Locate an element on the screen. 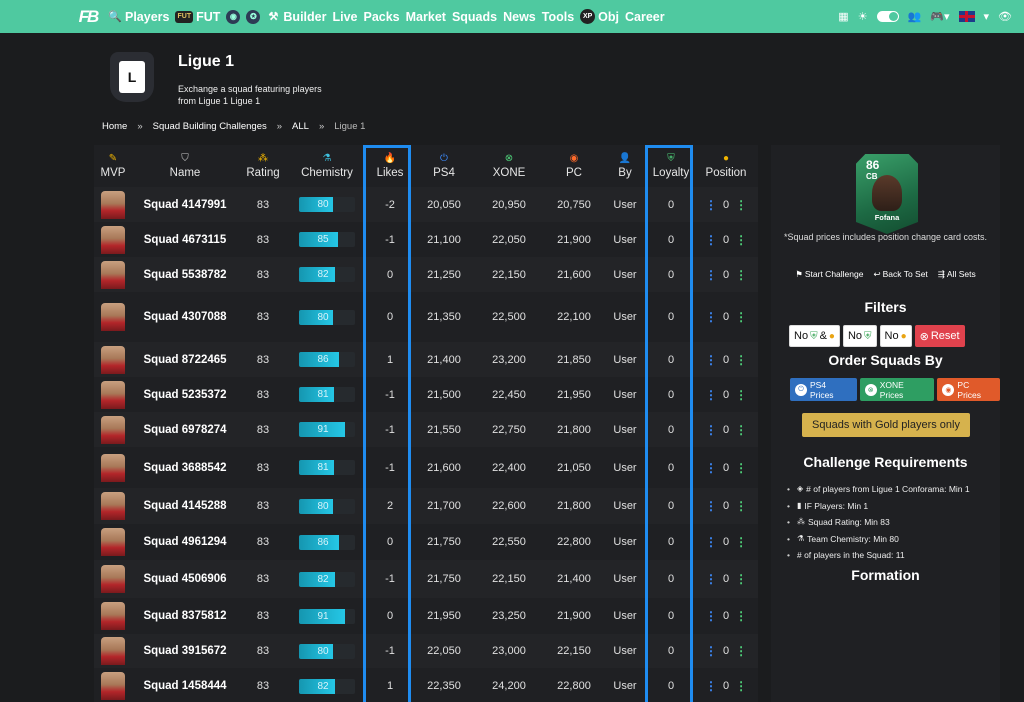  squad-name: Squad 4961294 is located at coordinates (184, 542).